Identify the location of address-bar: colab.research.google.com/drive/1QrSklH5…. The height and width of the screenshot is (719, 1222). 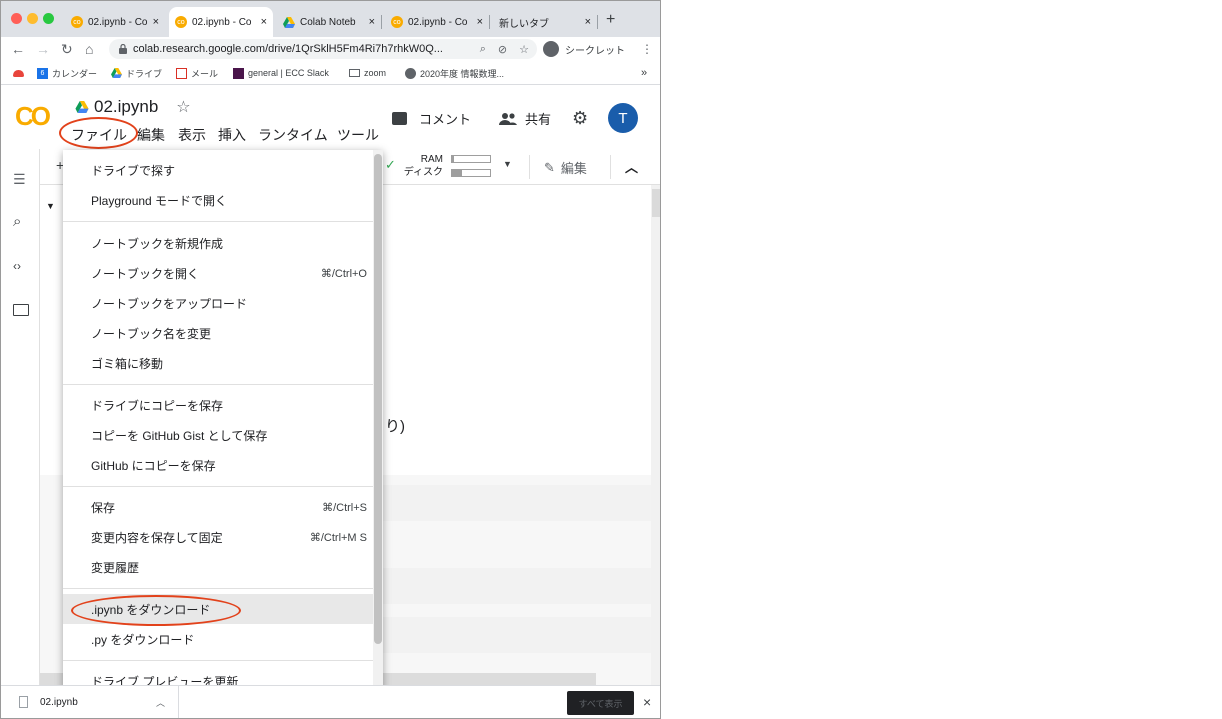
(323, 49).